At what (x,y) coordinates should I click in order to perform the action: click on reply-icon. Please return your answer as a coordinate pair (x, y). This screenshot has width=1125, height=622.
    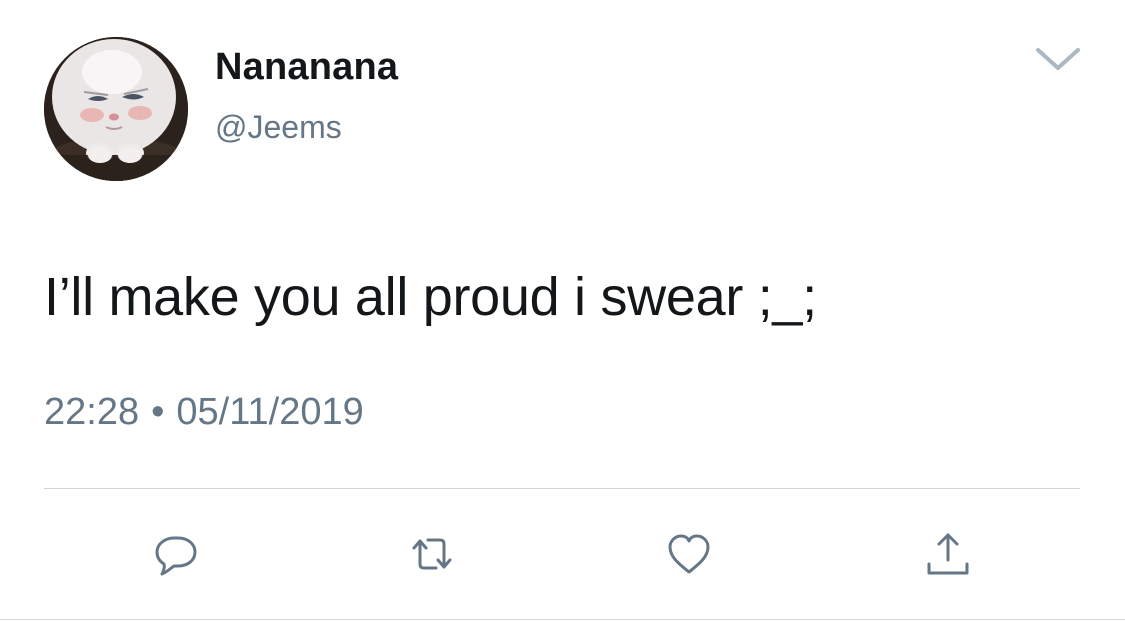
    Looking at the image, I should click on (176, 556).